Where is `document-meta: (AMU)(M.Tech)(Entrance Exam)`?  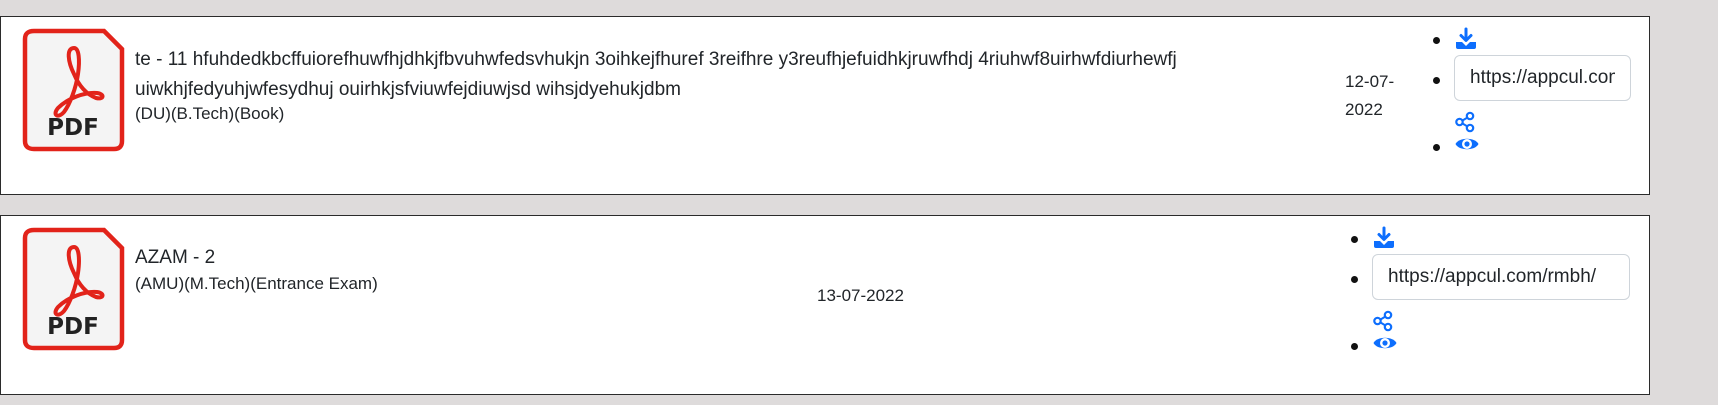
document-meta: (AMU)(M.Tech)(Entrance Exam) is located at coordinates (256, 283).